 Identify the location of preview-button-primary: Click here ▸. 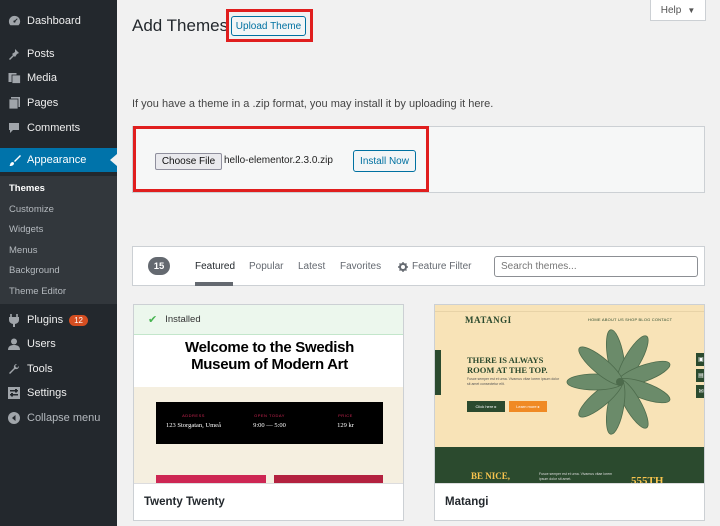
(486, 406).